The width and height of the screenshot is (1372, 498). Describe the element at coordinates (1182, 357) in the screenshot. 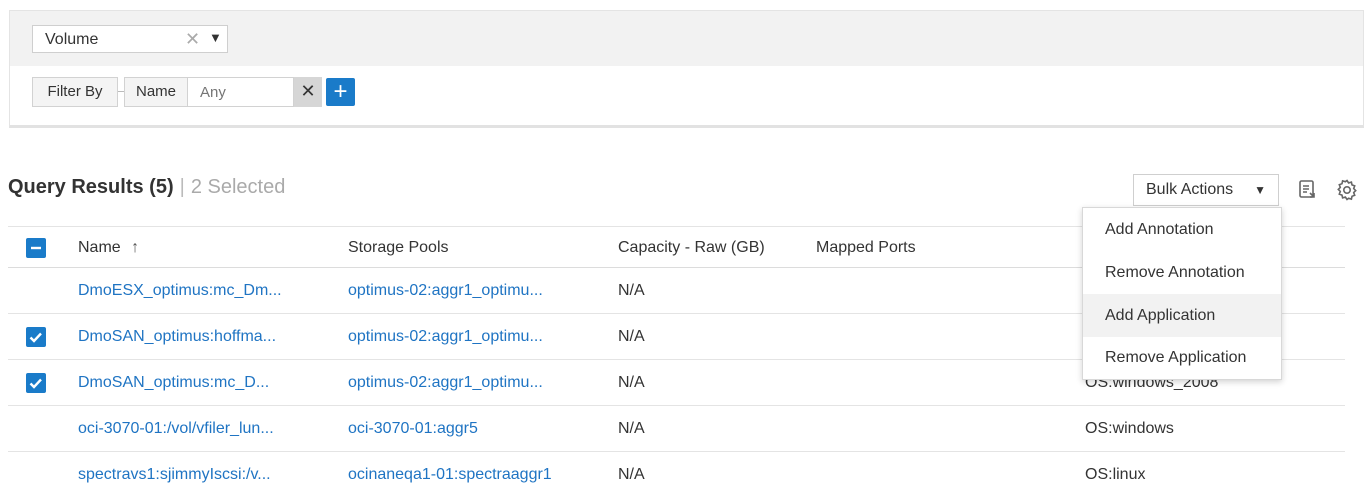

I see `menu-item-remove-application: Remove Application` at that location.